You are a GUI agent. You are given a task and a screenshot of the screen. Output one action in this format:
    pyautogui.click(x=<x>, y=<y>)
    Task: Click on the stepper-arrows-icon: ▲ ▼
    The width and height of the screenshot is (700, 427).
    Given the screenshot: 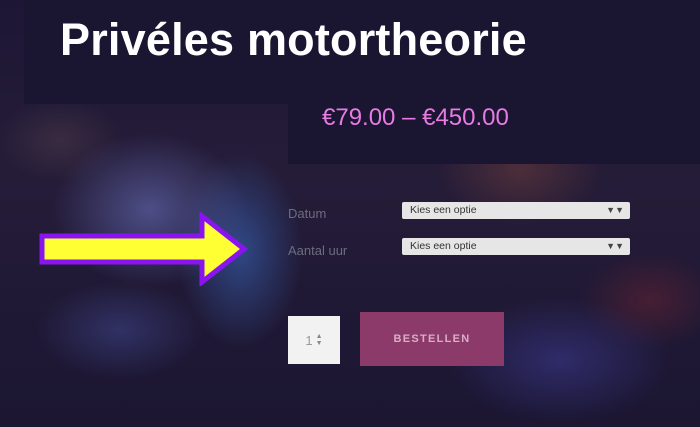 What is the action you would take?
    pyautogui.click(x=319, y=340)
    